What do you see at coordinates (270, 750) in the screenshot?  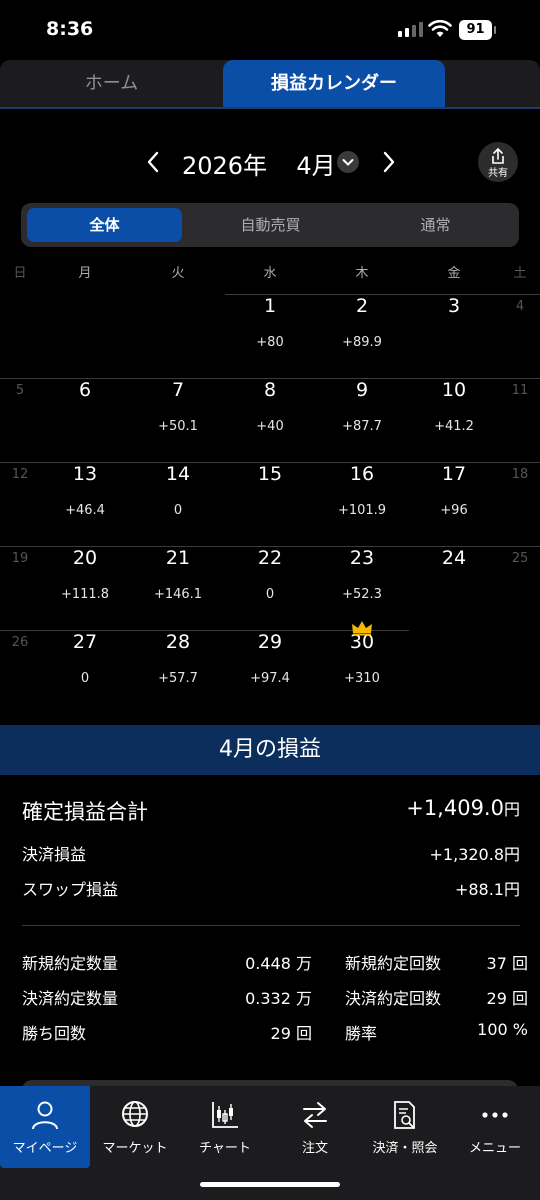 I see `monthly-pl-header: 4月の損益` at bounding box center [270, 750].